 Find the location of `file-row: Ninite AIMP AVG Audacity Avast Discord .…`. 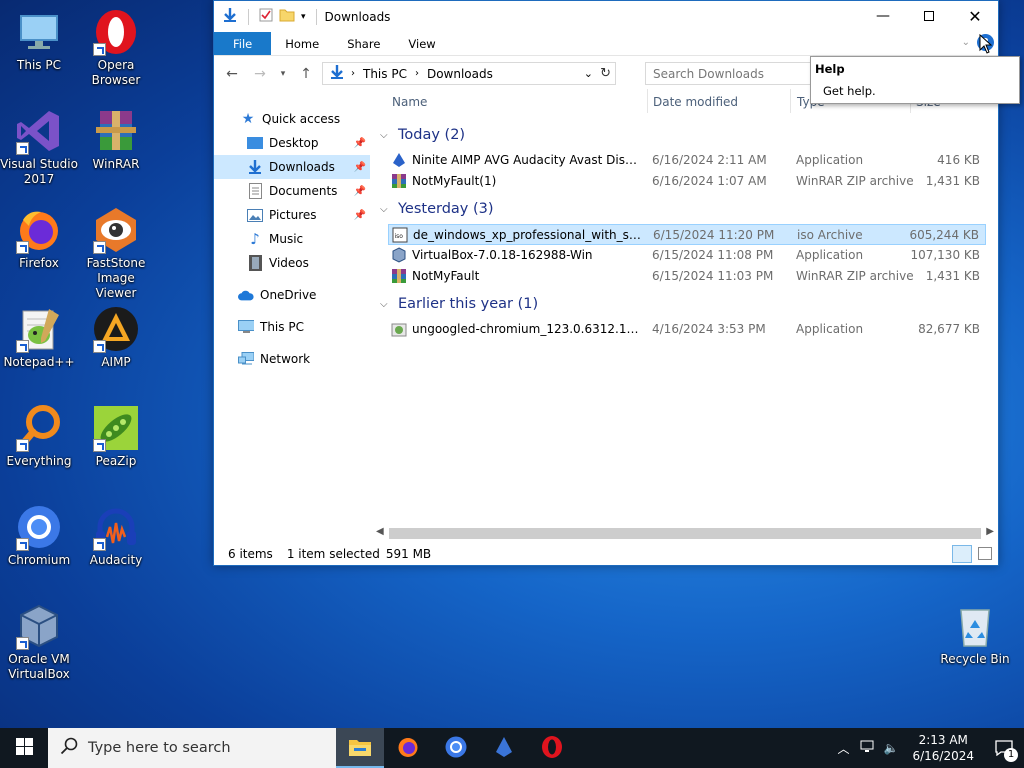

file-row: Ninite AIMP AVG Audacity Avast Discord .… is located at coordinates (687, 160).